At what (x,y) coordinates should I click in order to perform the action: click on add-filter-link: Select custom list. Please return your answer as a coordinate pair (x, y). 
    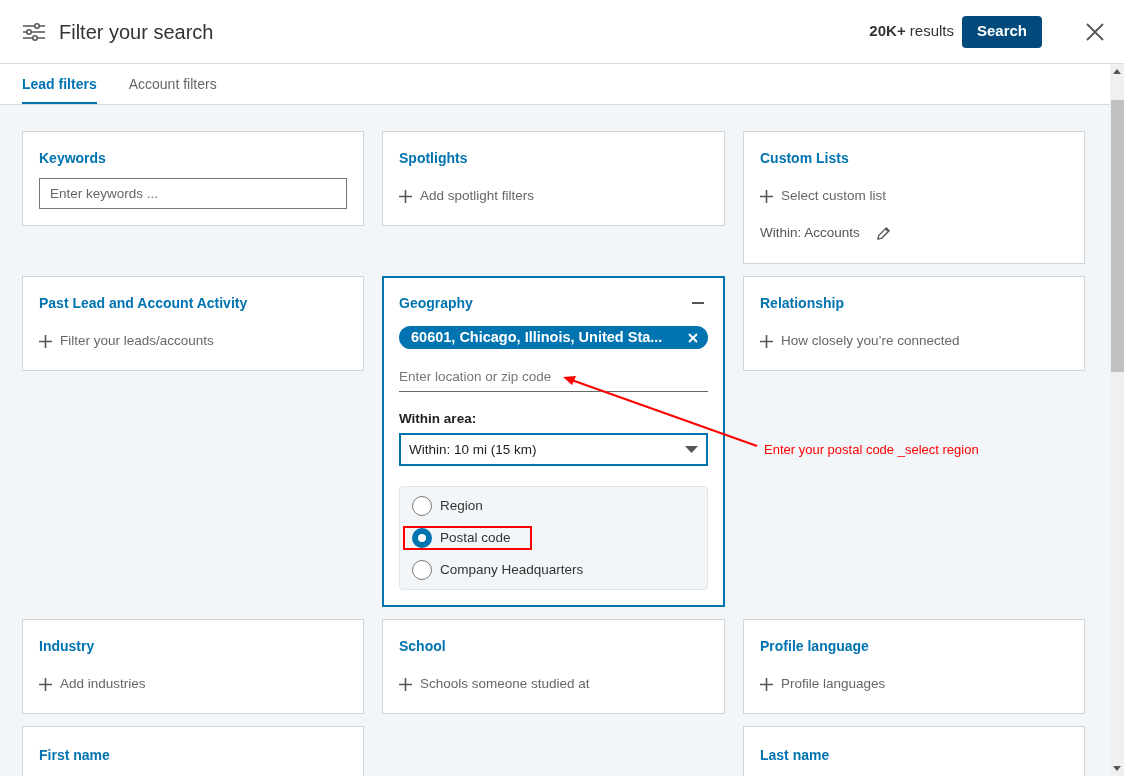
    Looking at the image, I should click on (823, 196).